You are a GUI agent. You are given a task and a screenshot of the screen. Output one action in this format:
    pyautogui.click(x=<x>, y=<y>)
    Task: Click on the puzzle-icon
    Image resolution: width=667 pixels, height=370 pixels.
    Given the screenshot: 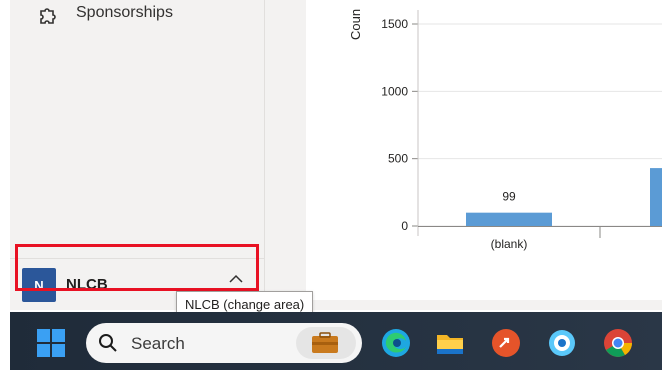 What is the action you would take?
    pyautogui.click(x=48, y=14)
    